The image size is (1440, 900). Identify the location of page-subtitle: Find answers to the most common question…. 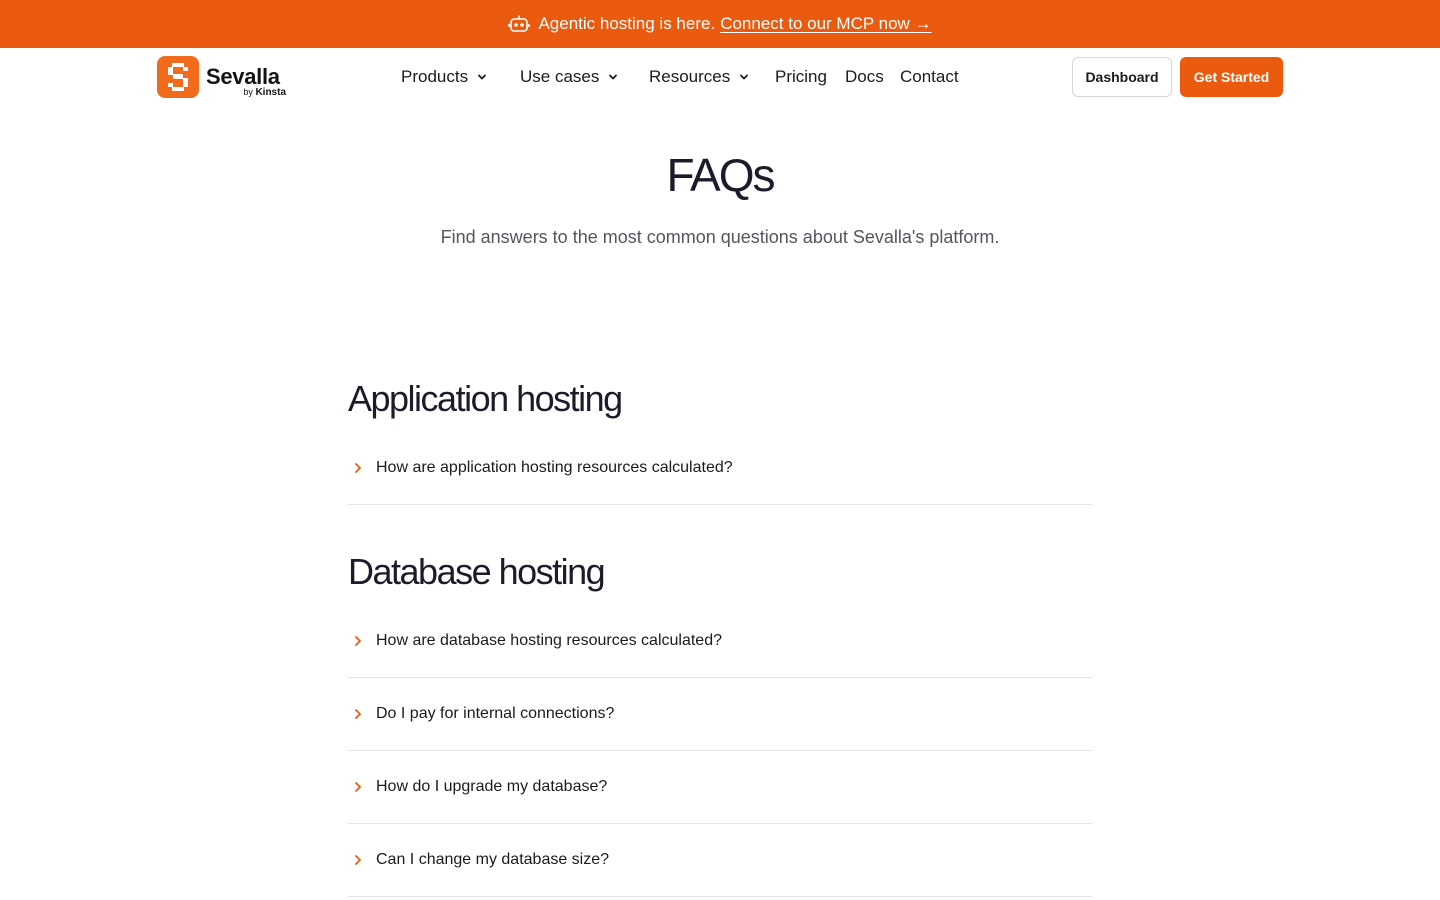
(720, 237).